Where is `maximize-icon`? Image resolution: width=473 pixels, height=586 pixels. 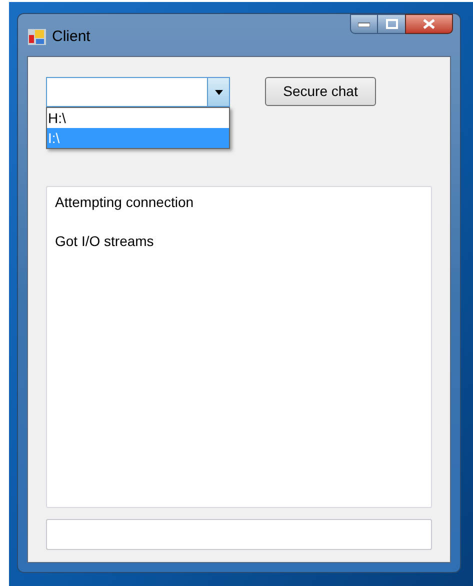 maximize-icon is located at coordinates (392, 24).